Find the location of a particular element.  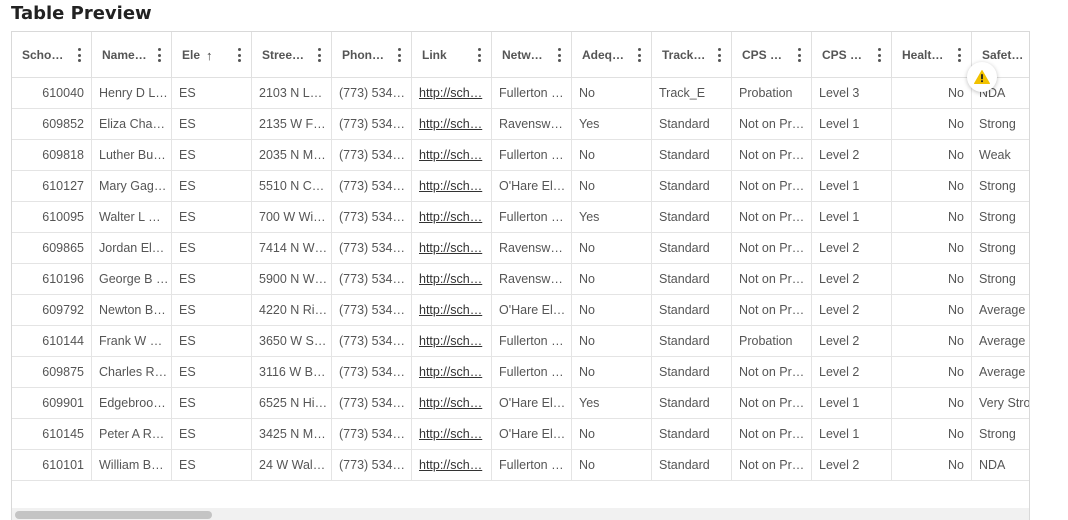

table-cell: 610145 is located at coordinates (52, 434).